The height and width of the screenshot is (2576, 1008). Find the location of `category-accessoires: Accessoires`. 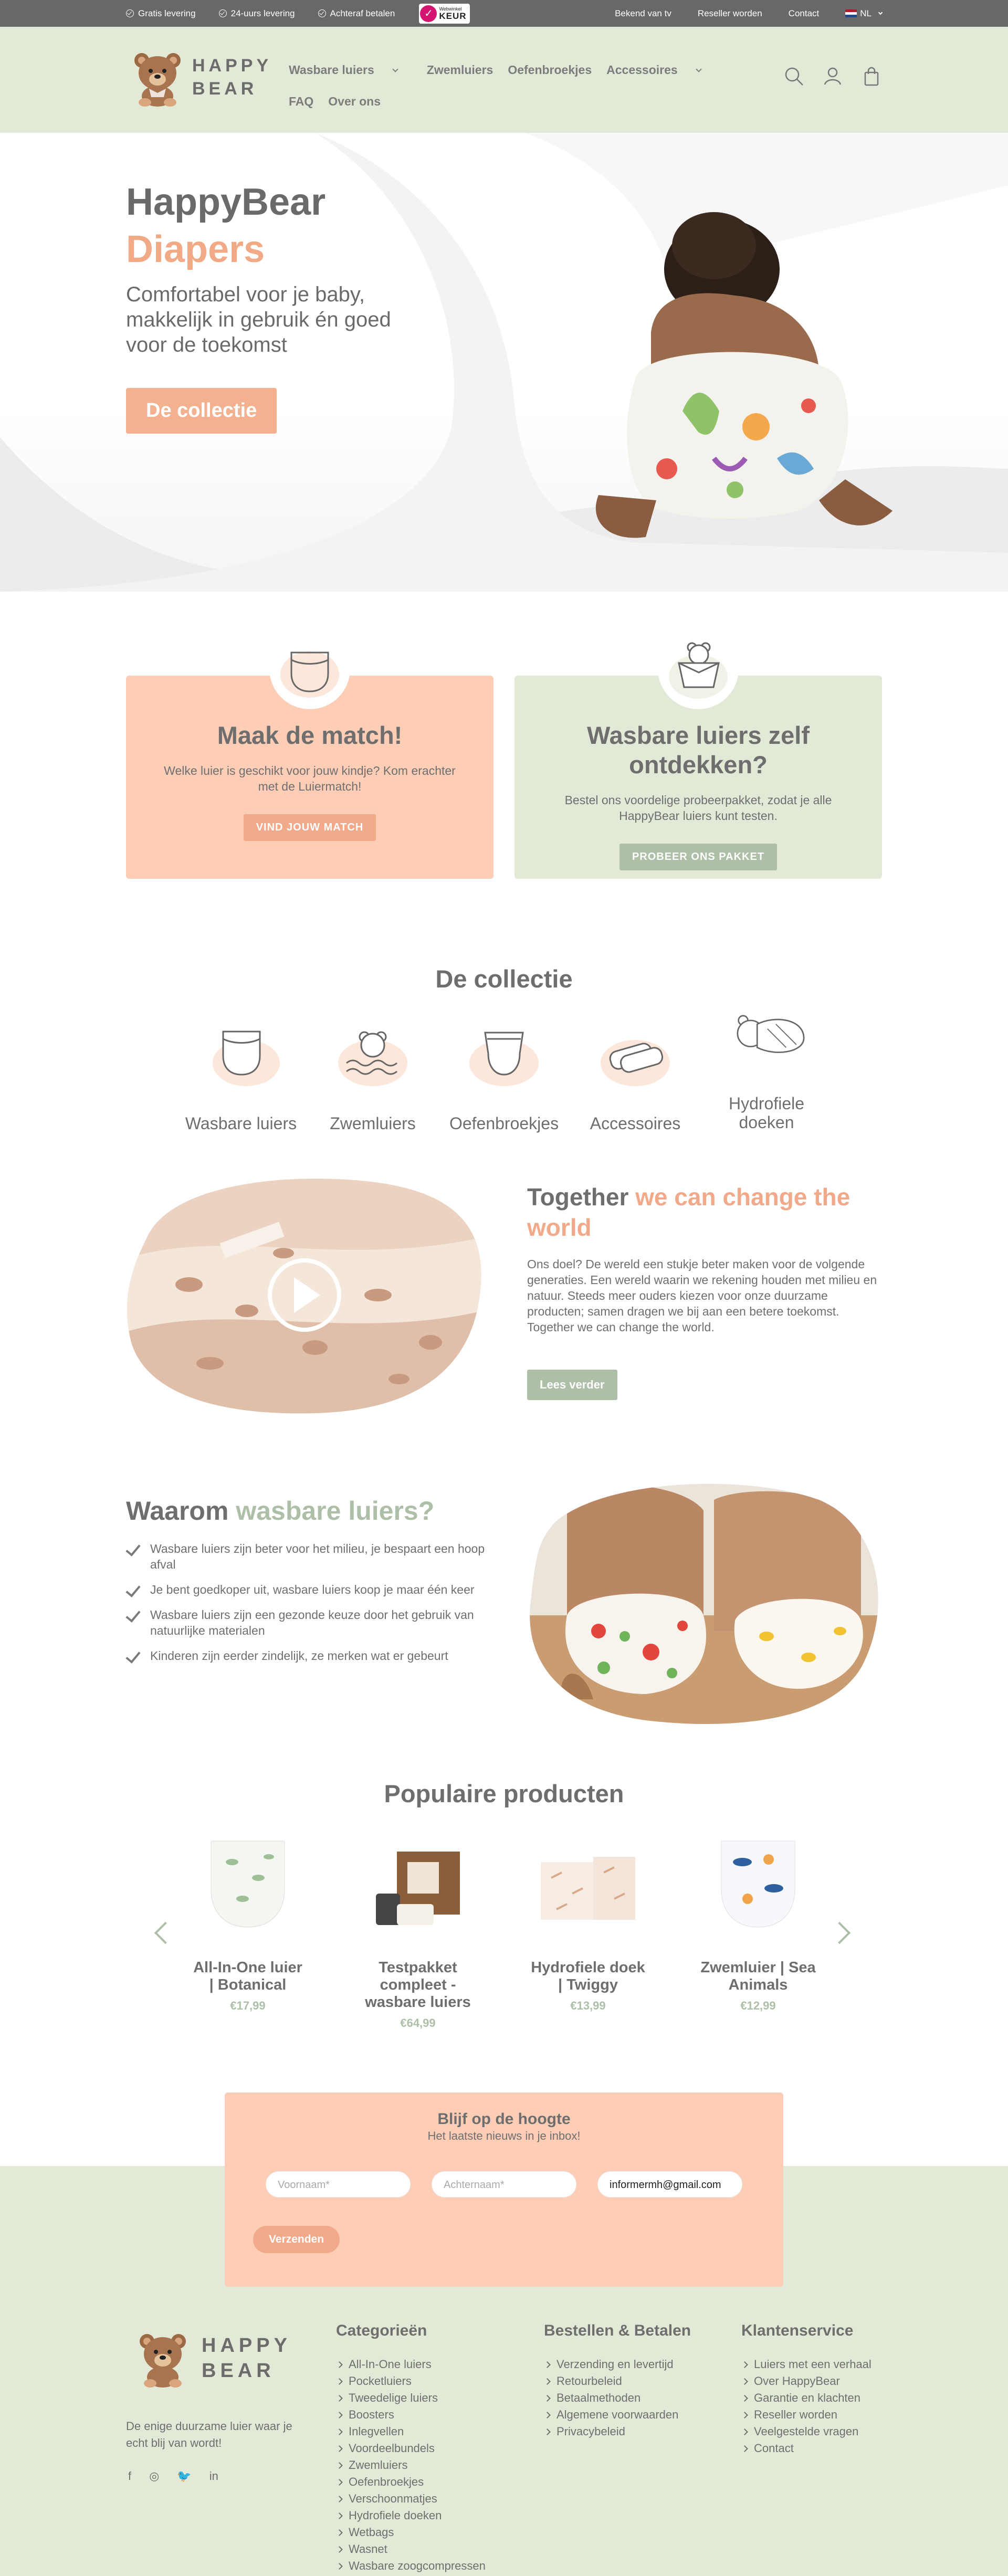

category-accessoires: Accessoires is located at coordinates (635, 1077).